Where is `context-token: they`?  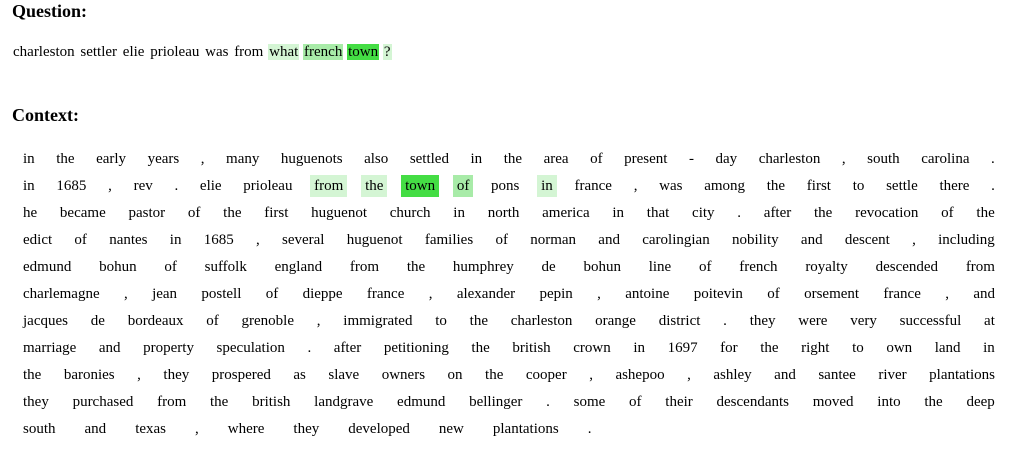
context-token: they is located at coordinates (306, 428).